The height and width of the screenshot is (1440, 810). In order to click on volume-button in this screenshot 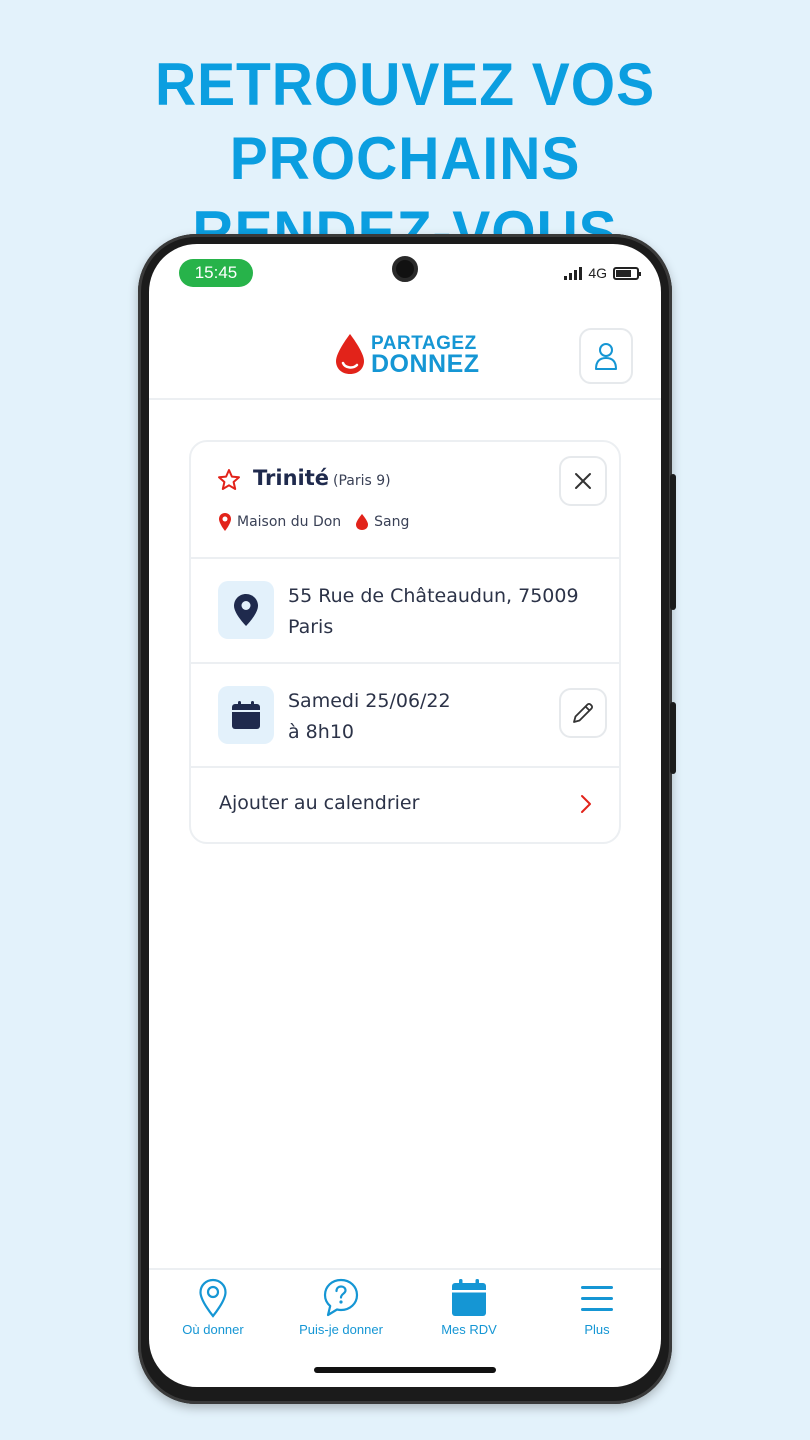, I will do `click(673, 542)`.